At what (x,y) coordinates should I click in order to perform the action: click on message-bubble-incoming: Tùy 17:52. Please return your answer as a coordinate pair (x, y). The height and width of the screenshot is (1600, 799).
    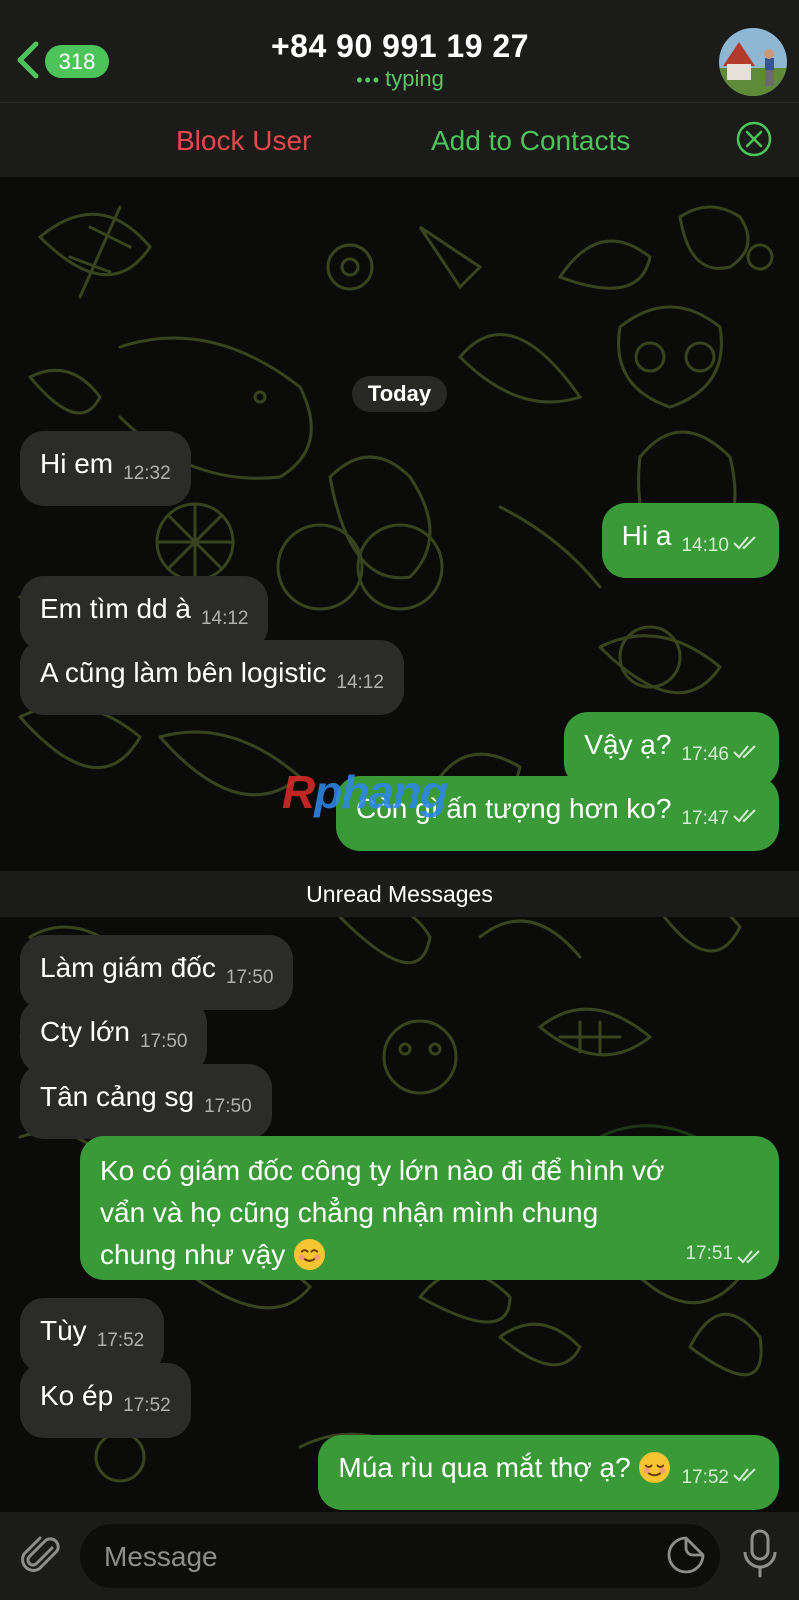
    Looking at the image, I should click on (92, 1335).